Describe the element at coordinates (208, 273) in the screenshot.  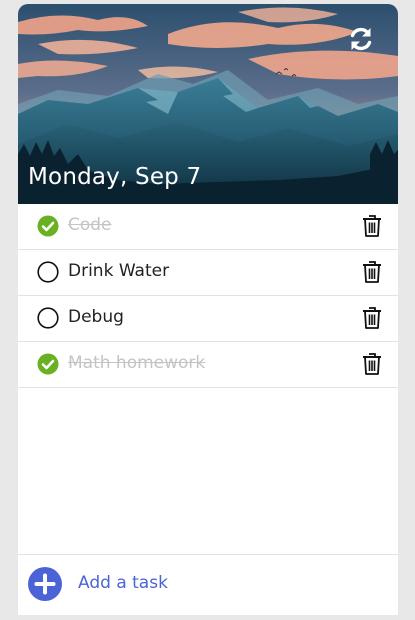
I see `task-item: Drink Water` at that location.